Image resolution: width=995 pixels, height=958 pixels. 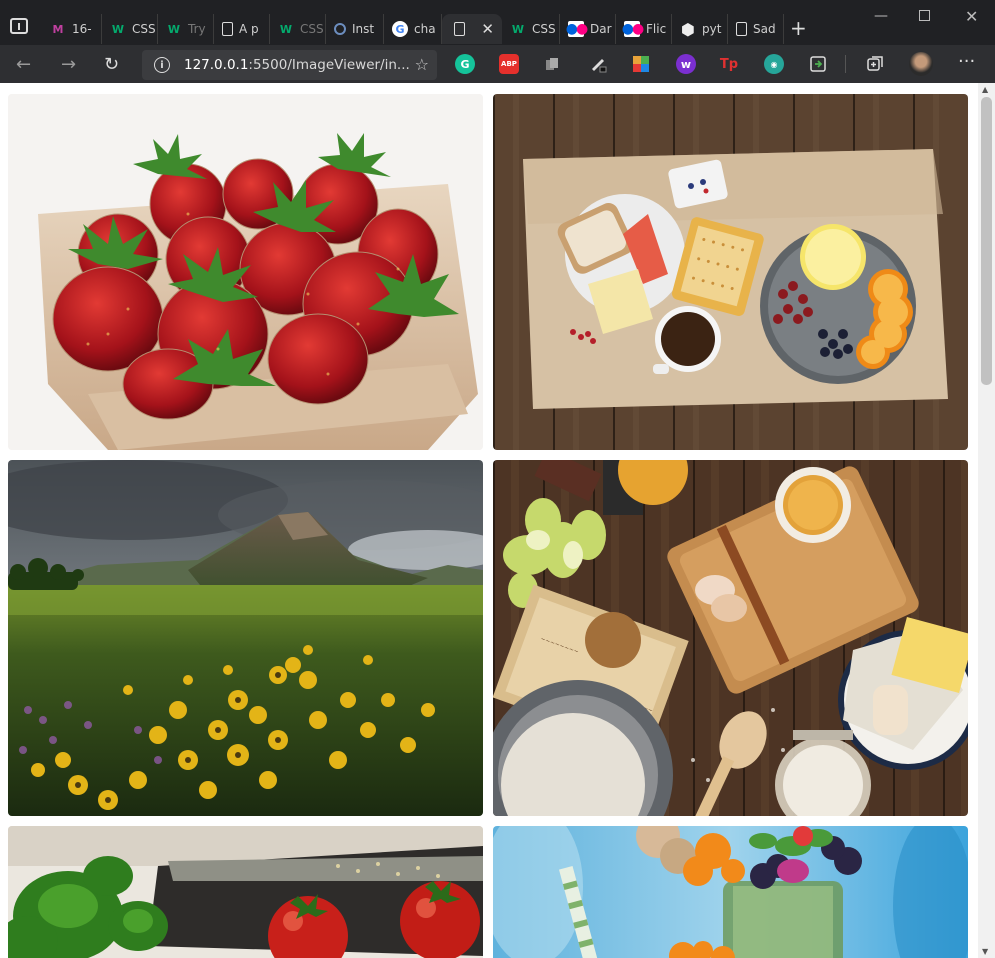 I want to click on info-icon: i, so click(x=162, y=65).